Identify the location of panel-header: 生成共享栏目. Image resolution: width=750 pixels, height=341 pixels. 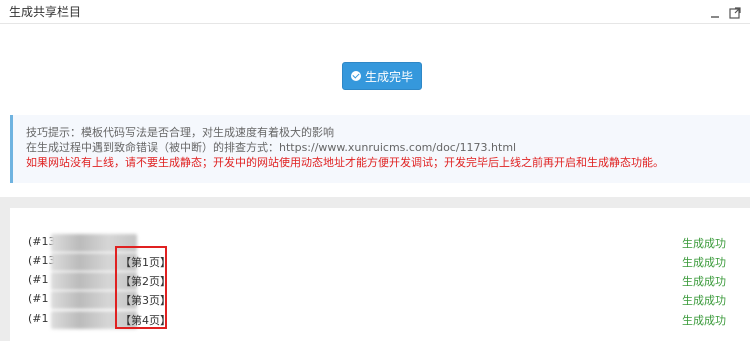
(375, 12).